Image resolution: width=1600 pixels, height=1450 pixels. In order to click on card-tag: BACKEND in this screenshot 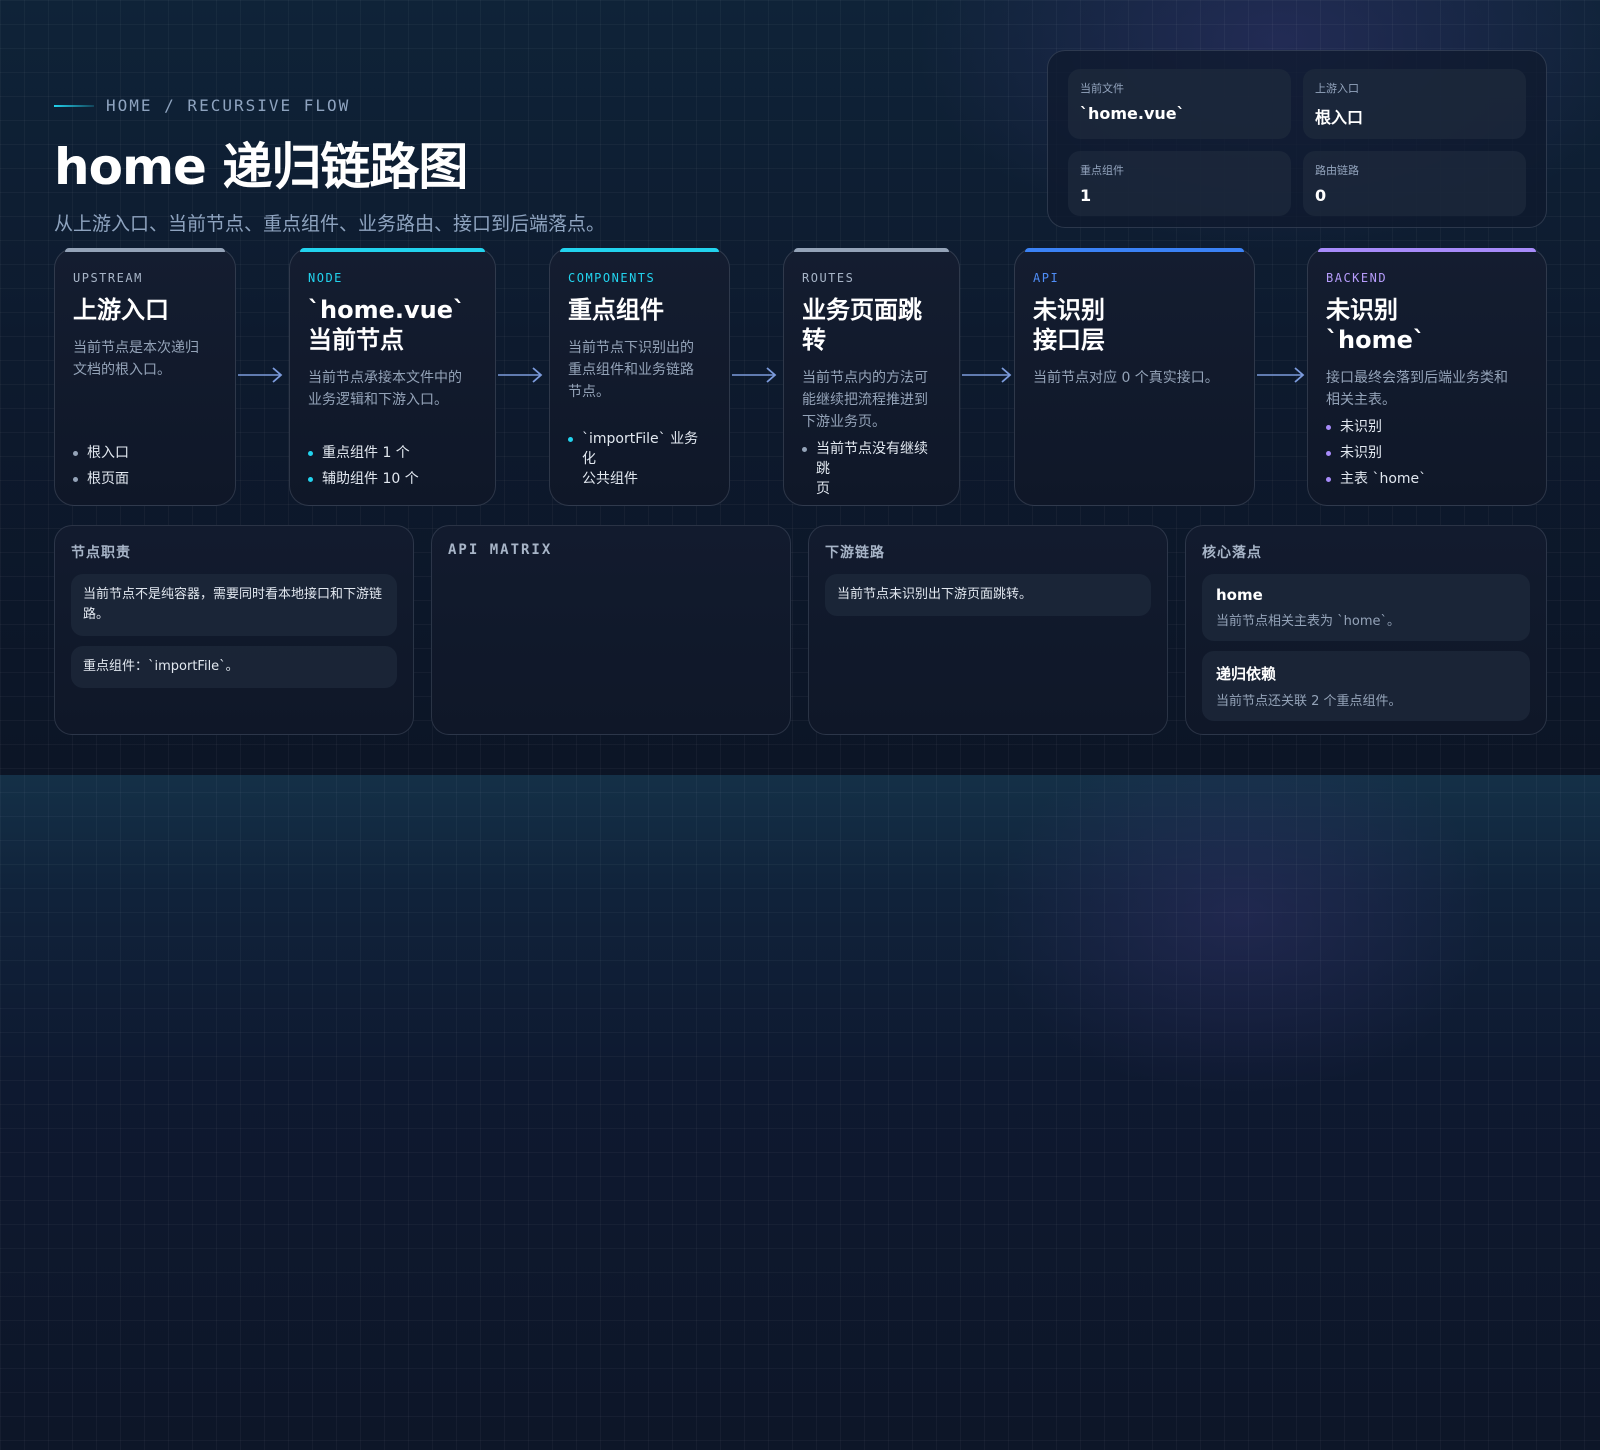, I will do `click(1357, 278)`.